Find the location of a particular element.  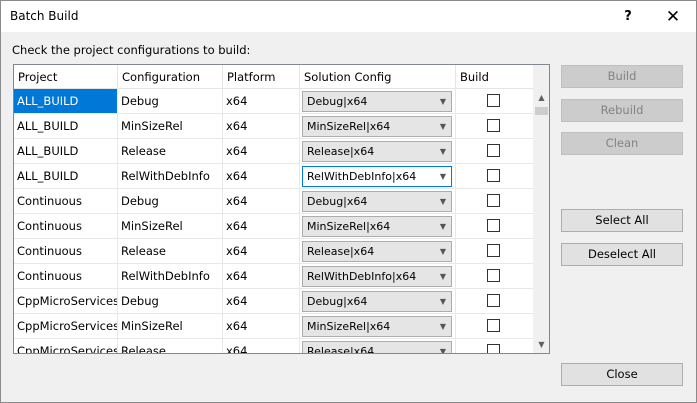

deselect-all-button: Deselect All is located at coordinates (622, 254).